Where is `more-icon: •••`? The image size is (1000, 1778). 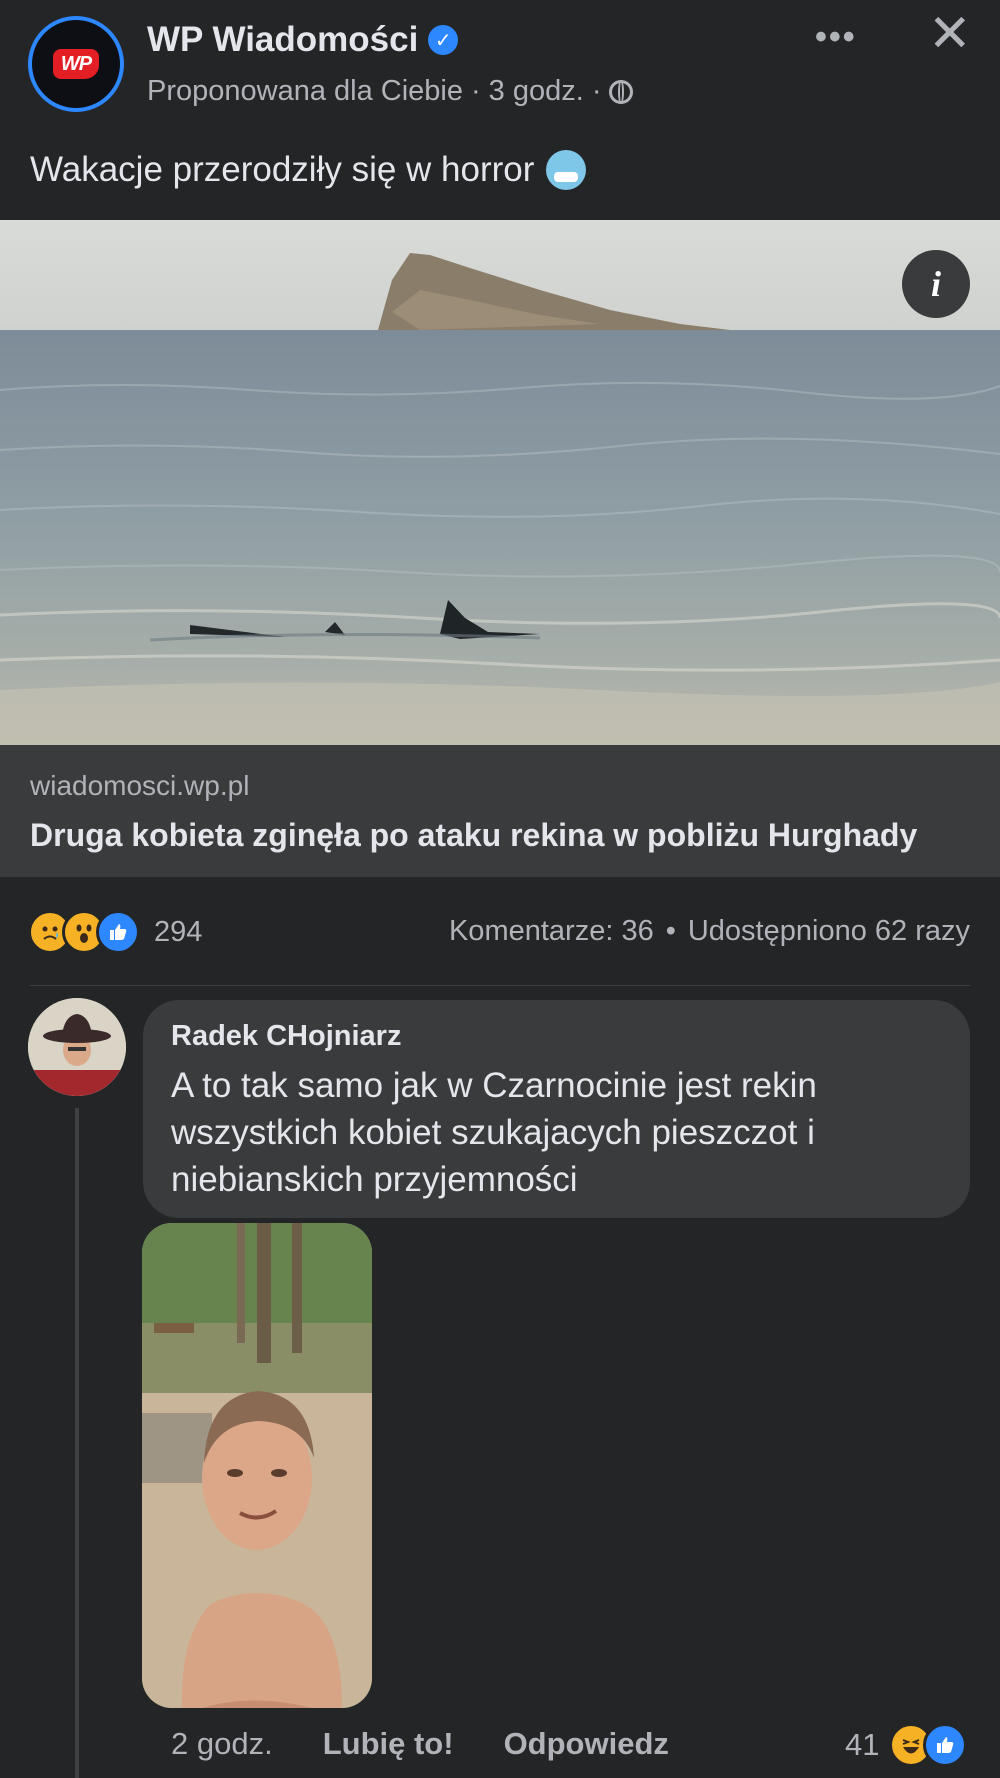
more-icon: ••• is located at coordinates (836, 37).